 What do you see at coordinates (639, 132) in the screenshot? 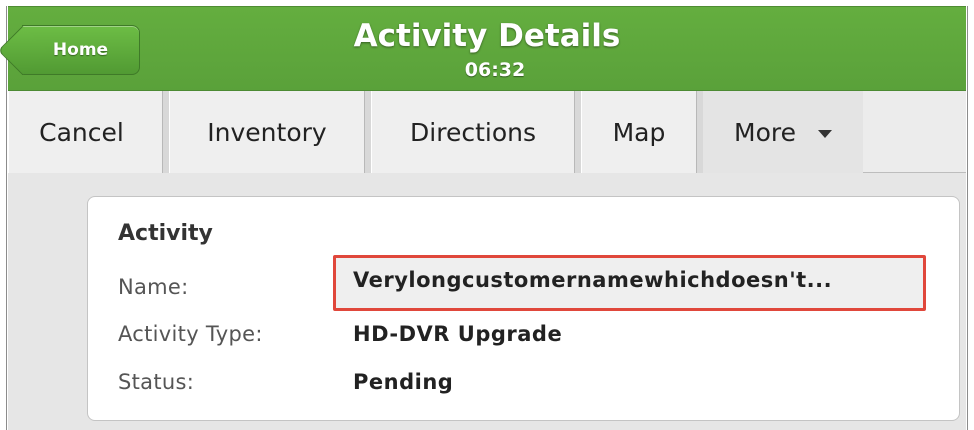
I see `map-button-label: Map` at bounding box center [639, 132].